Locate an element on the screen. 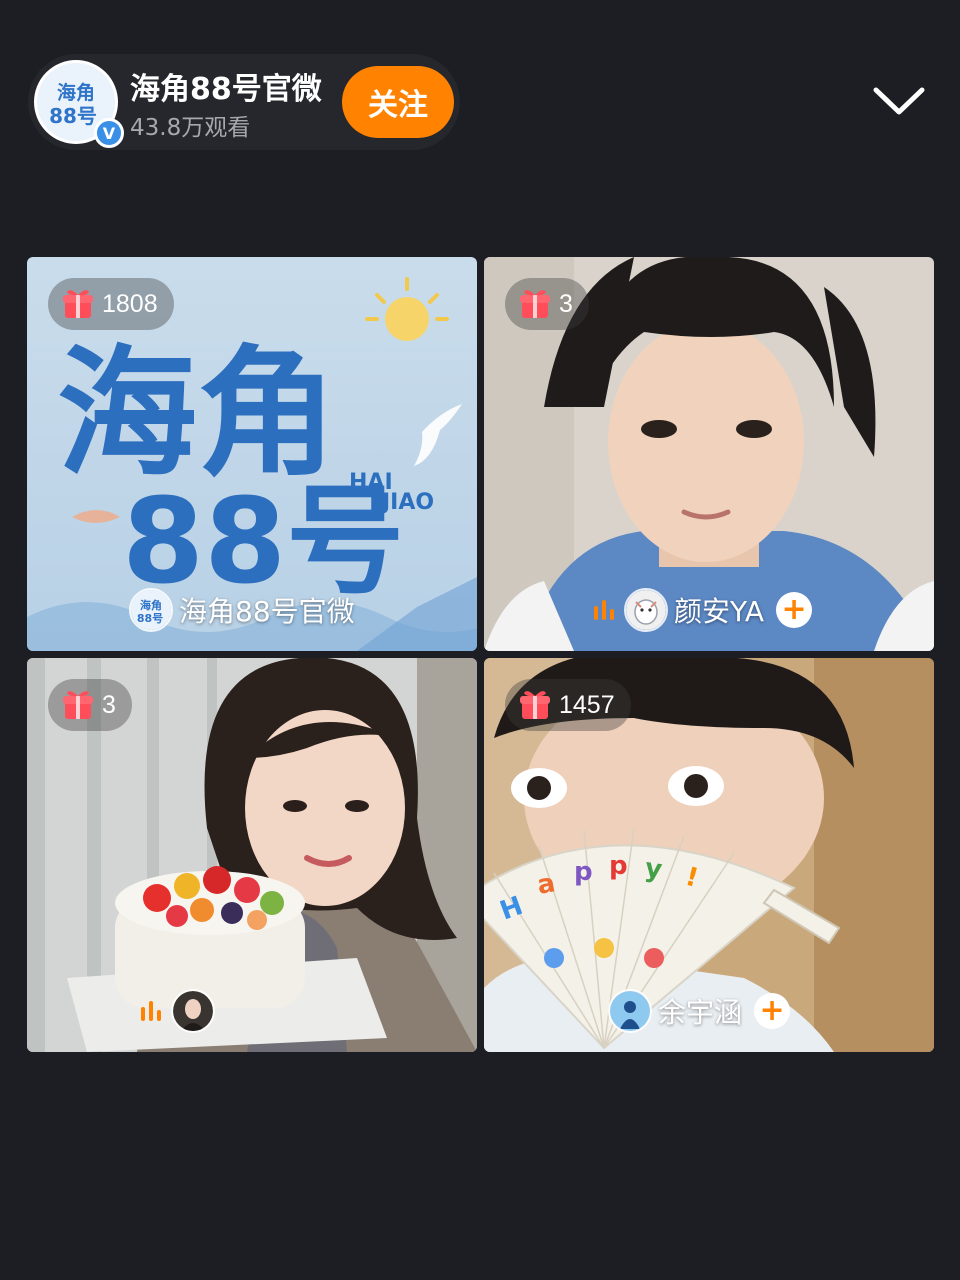 This screenshot has height=1280, width=960. participant-name: 余宇涵 is located at coordinates (700, 1011).